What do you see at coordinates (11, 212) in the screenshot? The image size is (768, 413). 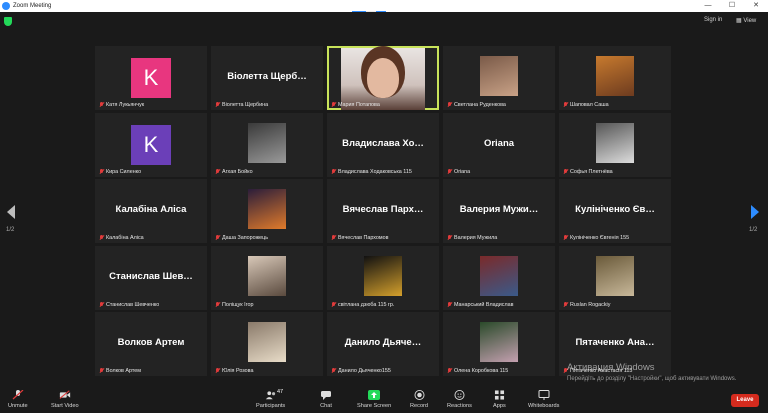 I see `previous-page-icon` at bounding box center [11, 212].